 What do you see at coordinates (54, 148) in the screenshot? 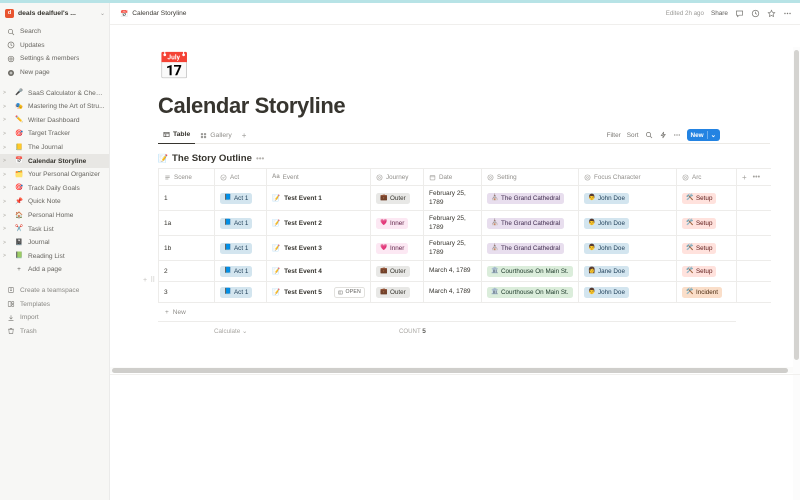
I see `sidebar-page-the-journal: > 📒 The Journal` at bounding box center [54, 148].